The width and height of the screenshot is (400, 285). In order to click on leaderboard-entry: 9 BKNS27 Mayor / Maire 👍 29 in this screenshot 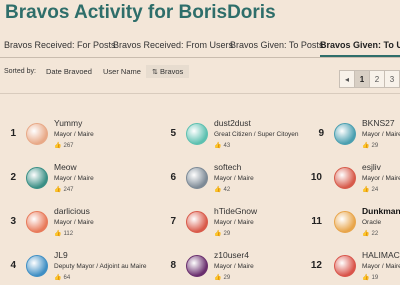, I will do `click(356, 139)`.